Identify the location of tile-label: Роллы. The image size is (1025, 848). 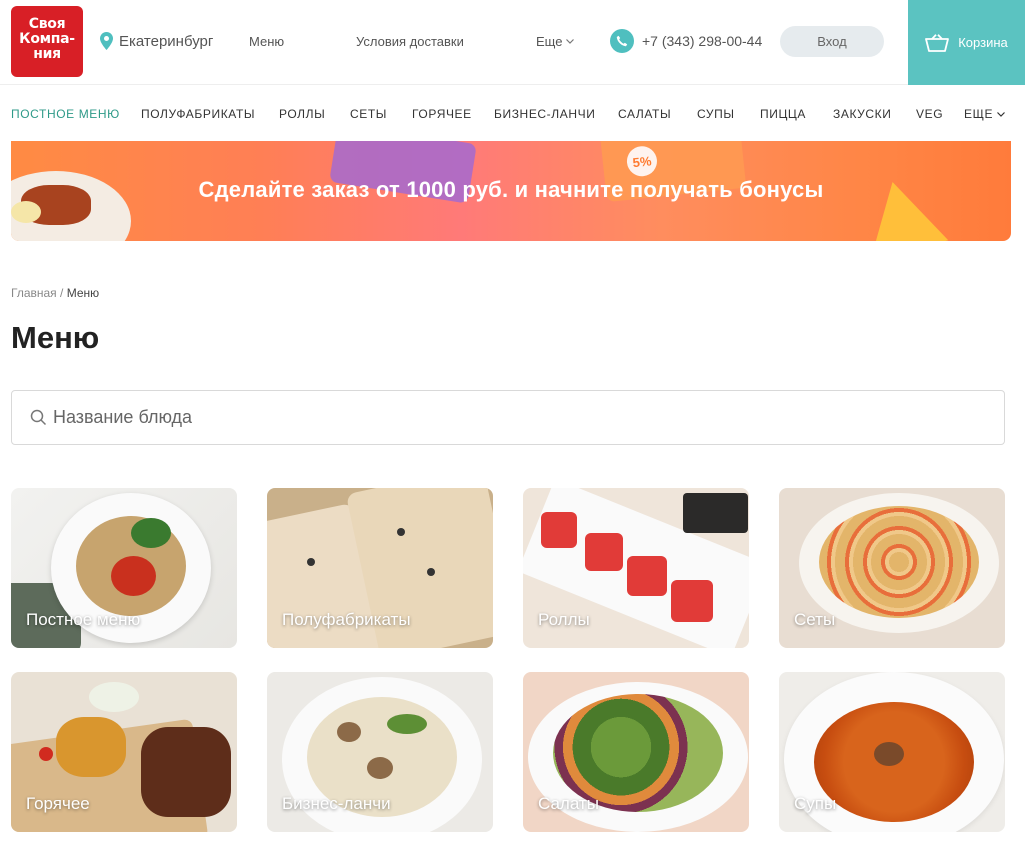
(564, 619).